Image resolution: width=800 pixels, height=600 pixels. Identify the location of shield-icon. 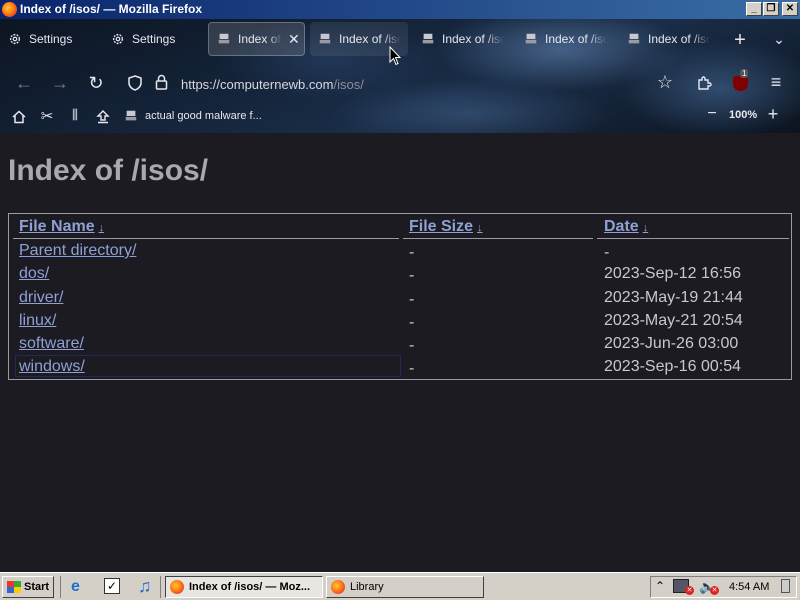
(135, 83).